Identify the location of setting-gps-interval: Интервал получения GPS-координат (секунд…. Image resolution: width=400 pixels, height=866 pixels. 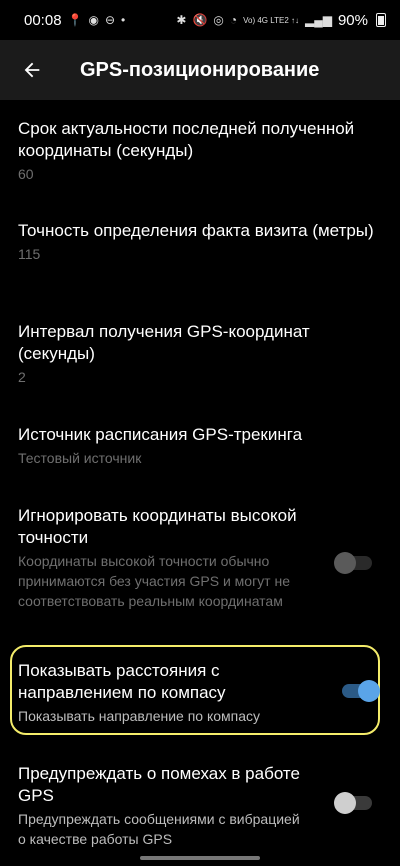
(203, 354).